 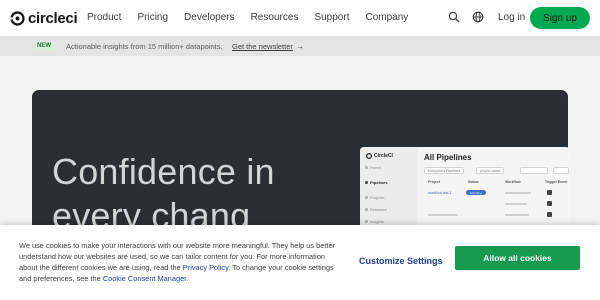 What do you see at coordinates (386, 17) in the screenshot?
I see `nav-item-company: Company` at bounding box center [386, 17].